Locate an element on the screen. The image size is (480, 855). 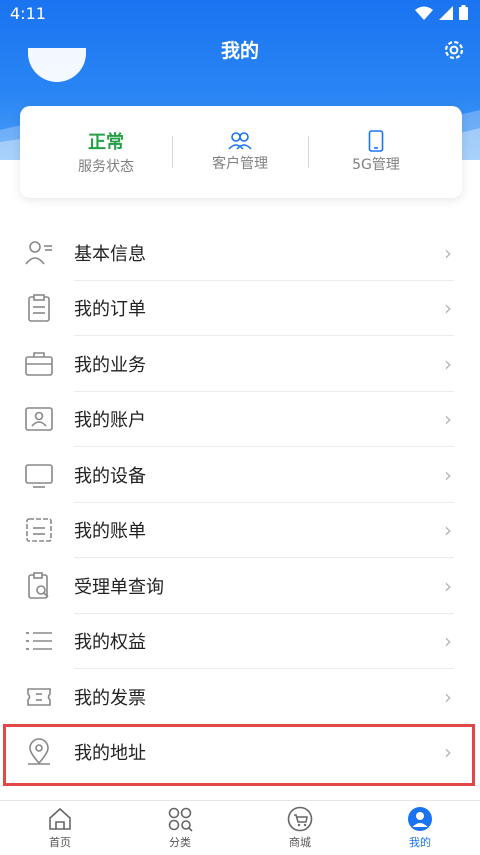
menu-label: 我的账户 is located at coordinates (110, 421).